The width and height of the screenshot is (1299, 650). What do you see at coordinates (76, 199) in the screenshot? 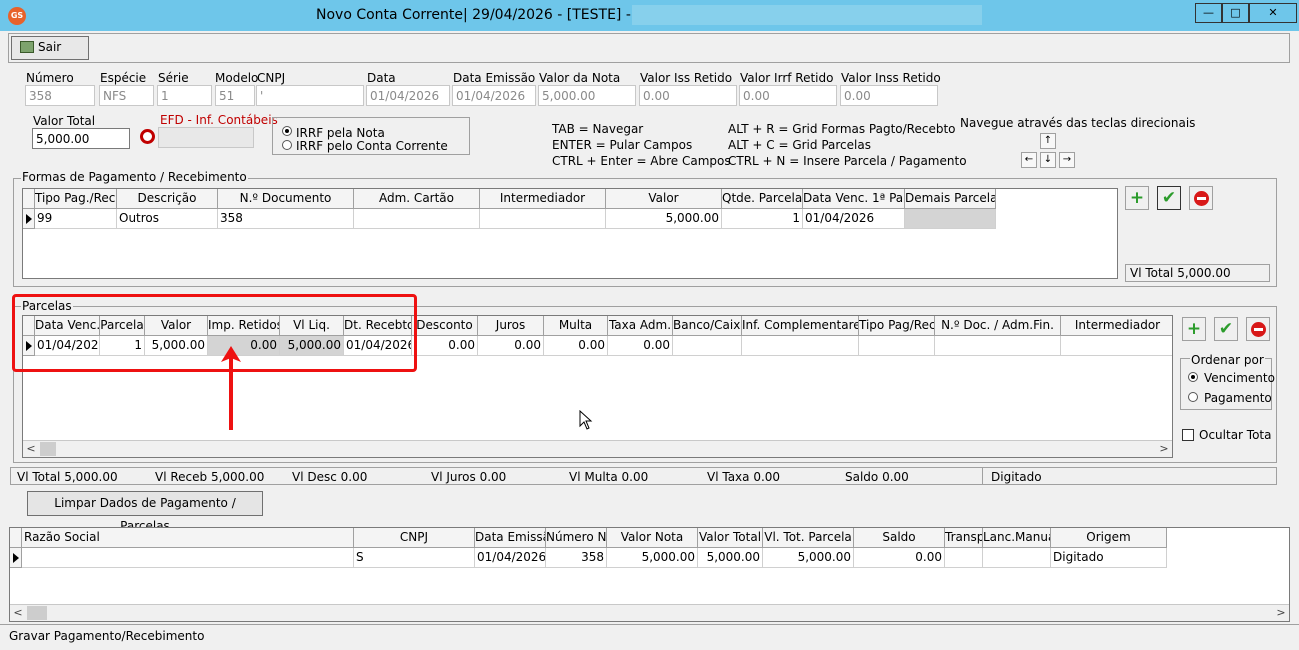
I see `formas-col-tipo: Tipo Pag./Rec.` at bounding box center [76, 199].